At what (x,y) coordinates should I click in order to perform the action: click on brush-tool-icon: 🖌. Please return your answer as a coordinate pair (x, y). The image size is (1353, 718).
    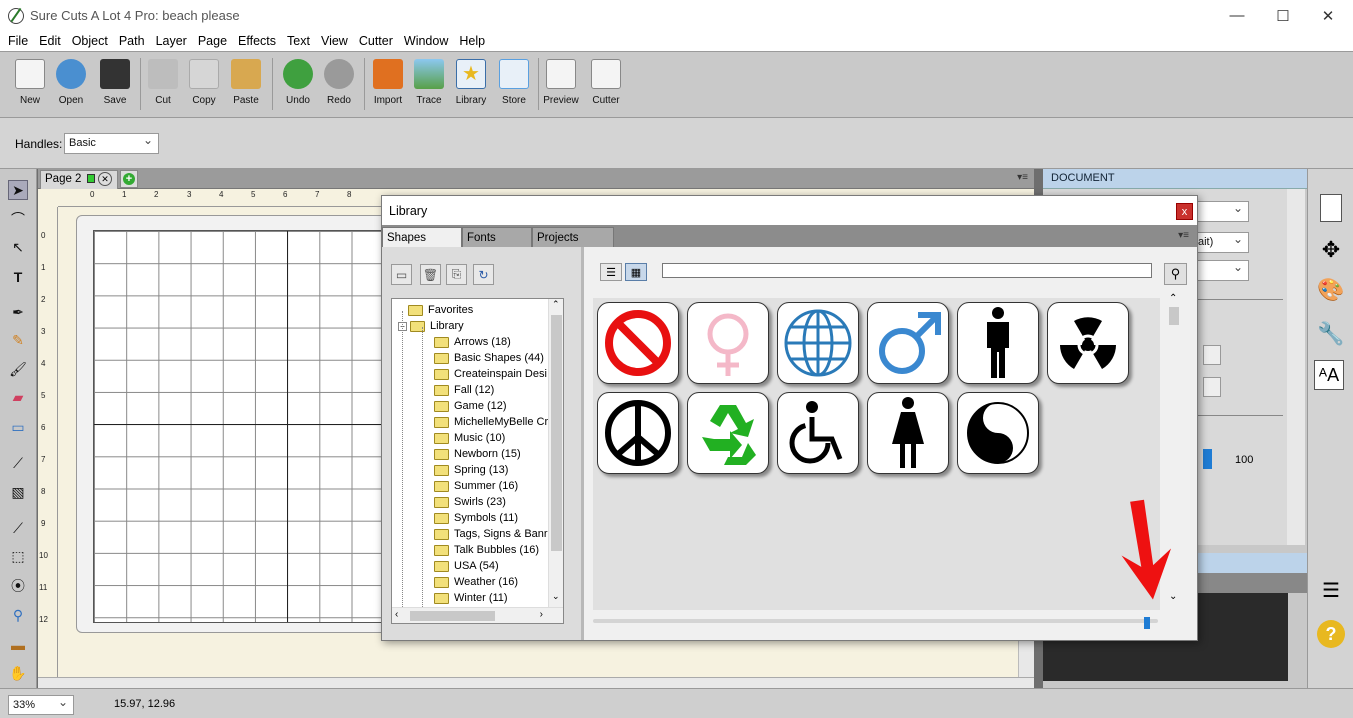
    Looking at the image, I should click on (18, 369).